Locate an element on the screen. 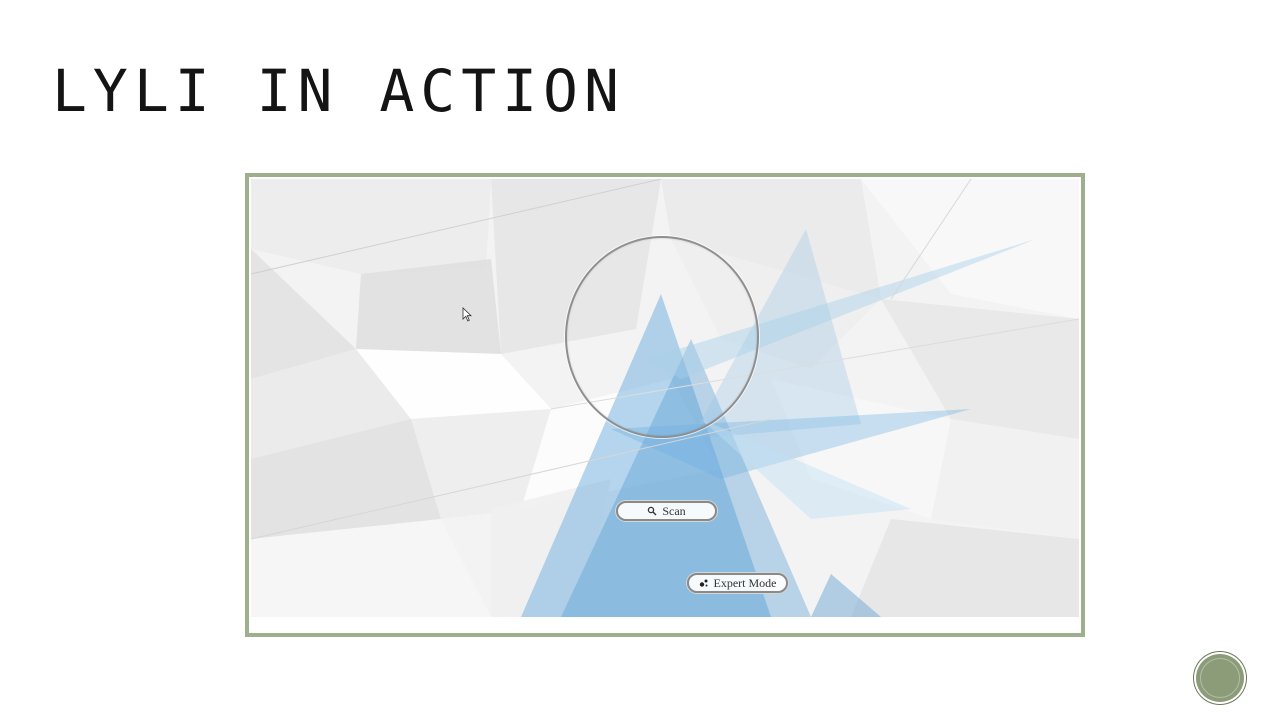 The height and width of the screenshot is (720, 1280). expert-mode-label: Expert Mode is located at coordinates (745, 582).